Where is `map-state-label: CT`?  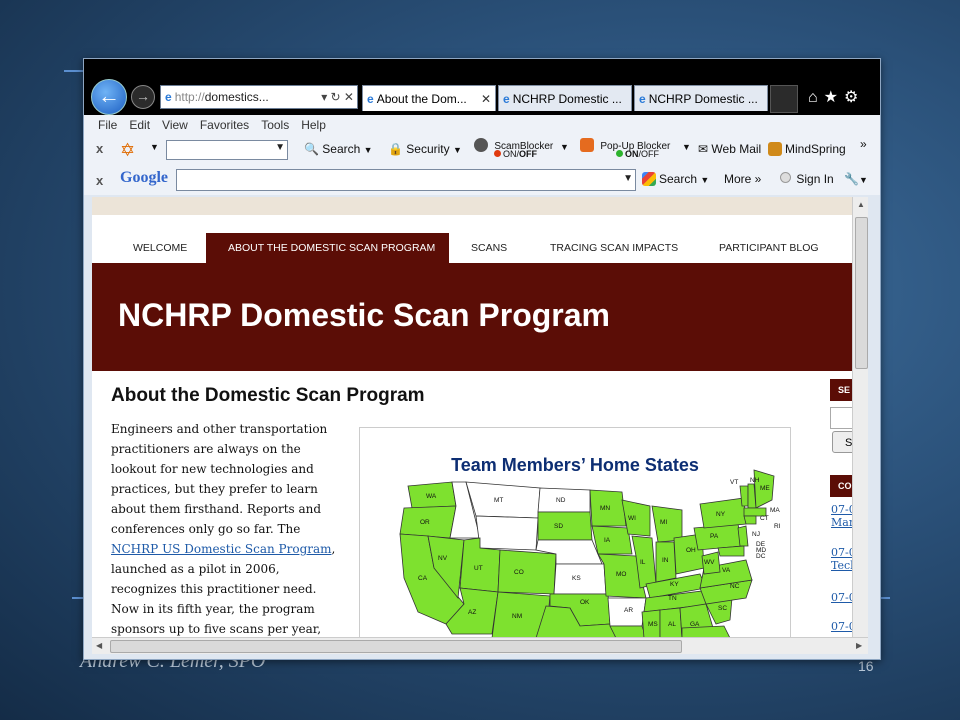
map-state-label: CT is located at coordinates (764, 518).